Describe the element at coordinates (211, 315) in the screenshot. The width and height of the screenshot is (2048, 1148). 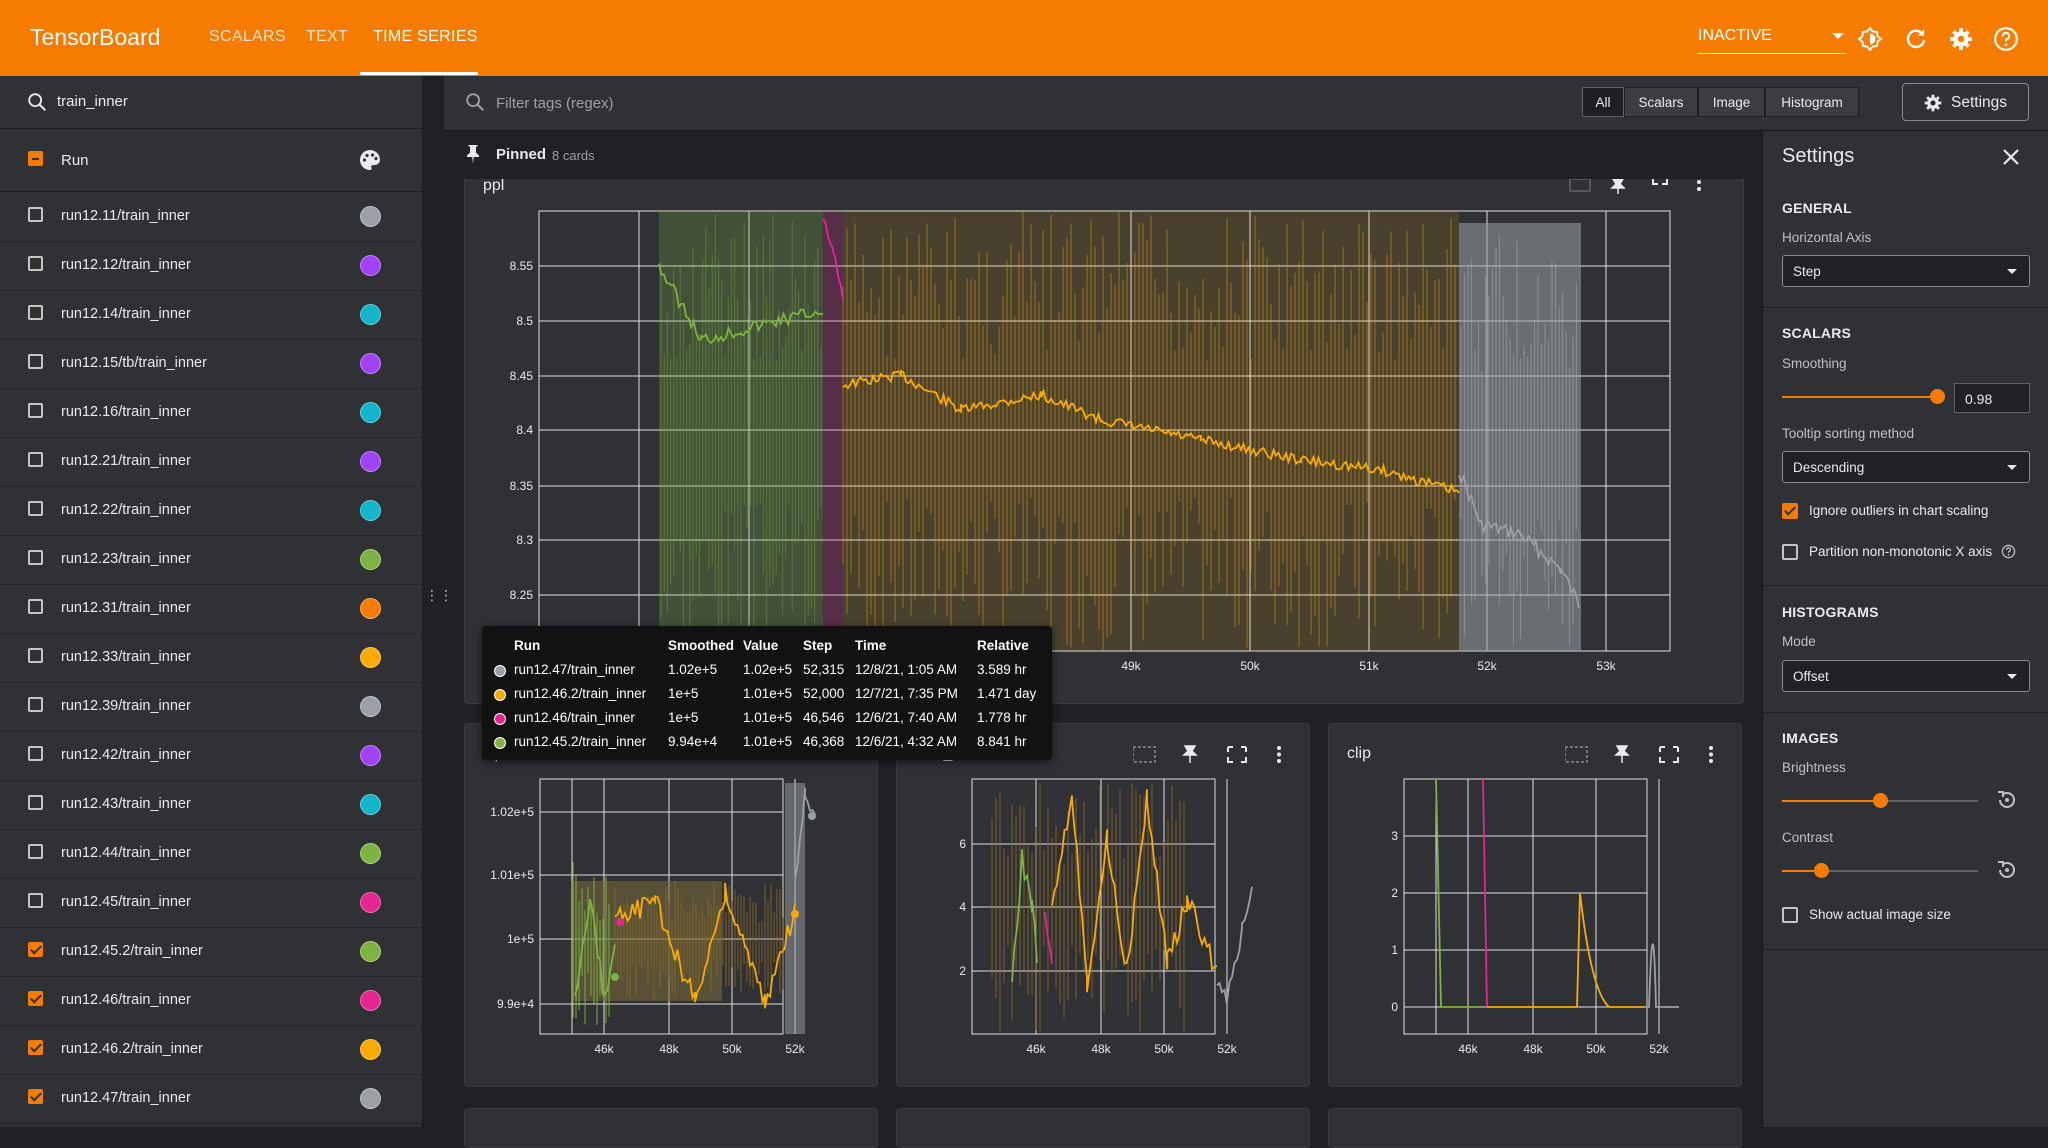
I see `run-row: run12.14/train_inner` at that location.